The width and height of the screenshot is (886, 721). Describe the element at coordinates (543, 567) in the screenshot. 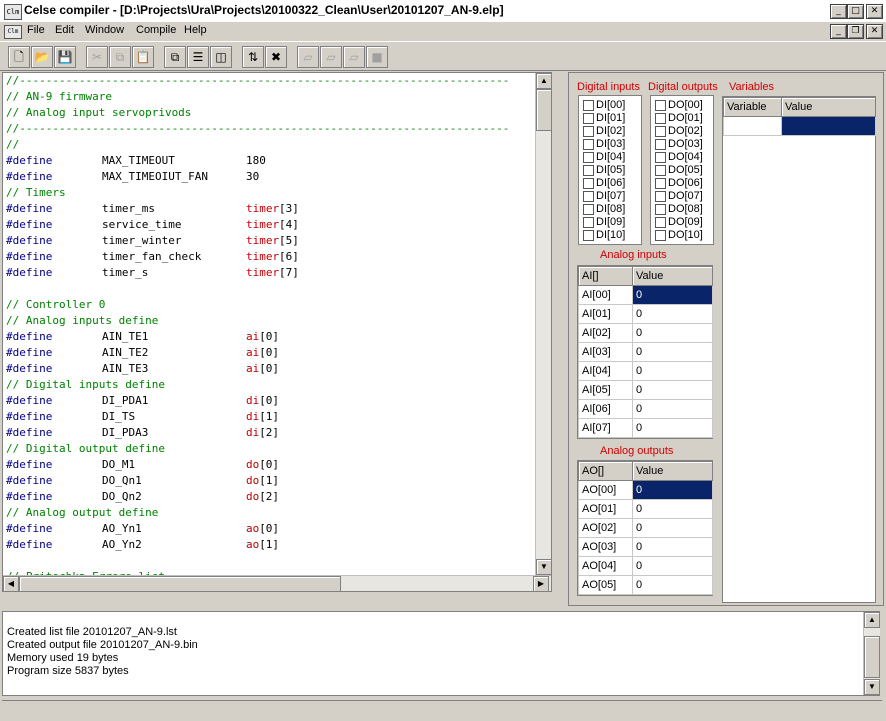

I see `scroll-down-icon: ▼` at that location.